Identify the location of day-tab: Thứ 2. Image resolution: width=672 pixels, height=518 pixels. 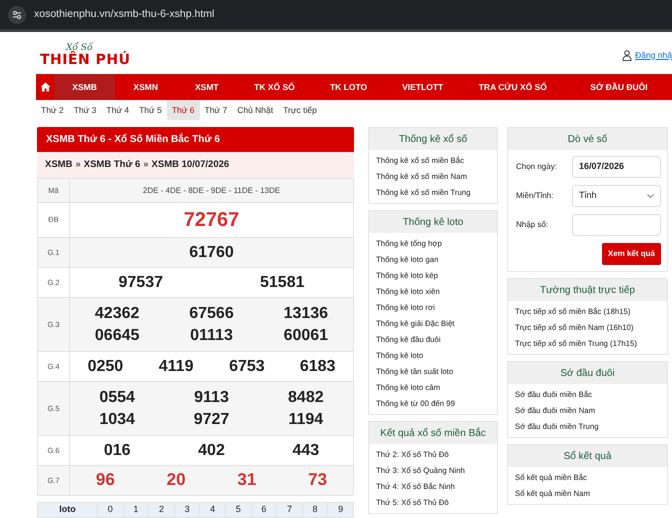
(52, 110).